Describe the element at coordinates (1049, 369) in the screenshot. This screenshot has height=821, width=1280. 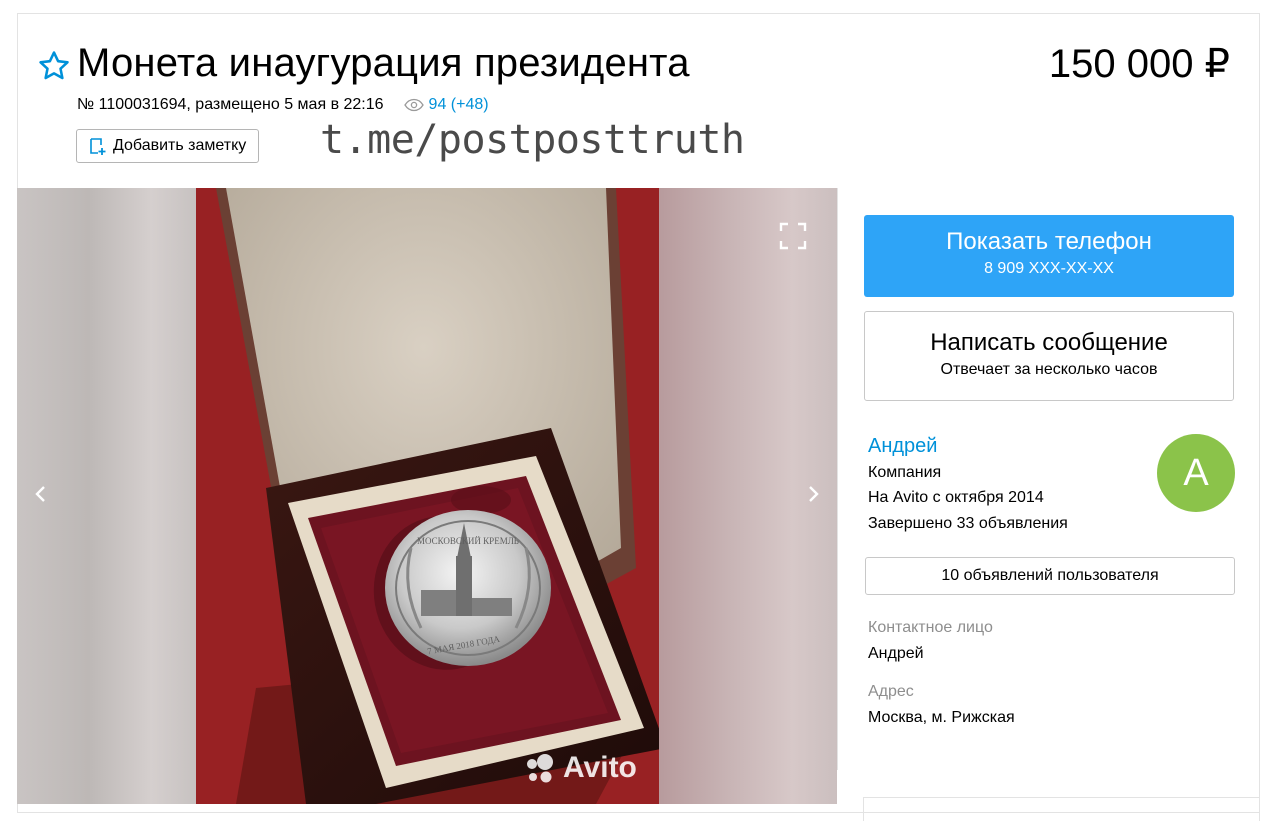
I see `response-time: Отвечает за несколько часов` at that location.